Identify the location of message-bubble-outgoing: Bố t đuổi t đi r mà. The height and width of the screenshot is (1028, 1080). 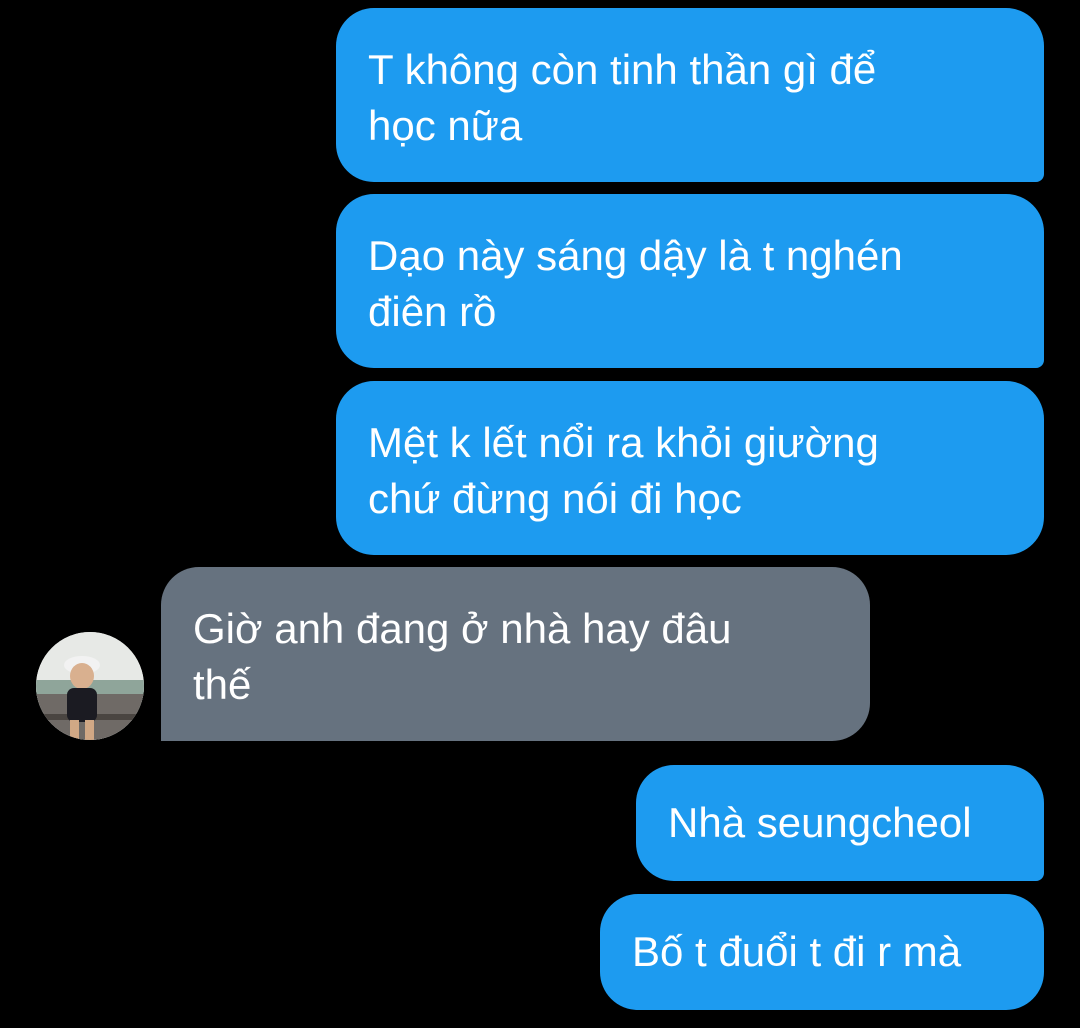
(822, 952).